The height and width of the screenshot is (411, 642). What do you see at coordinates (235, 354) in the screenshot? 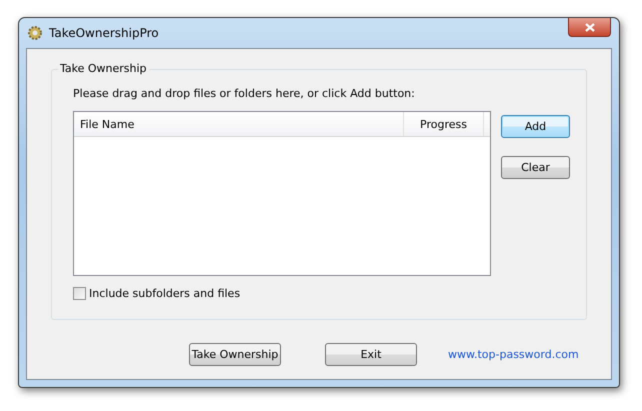
I see `take-ownership-button: Take Ownership` at bounding box center [235, 354].